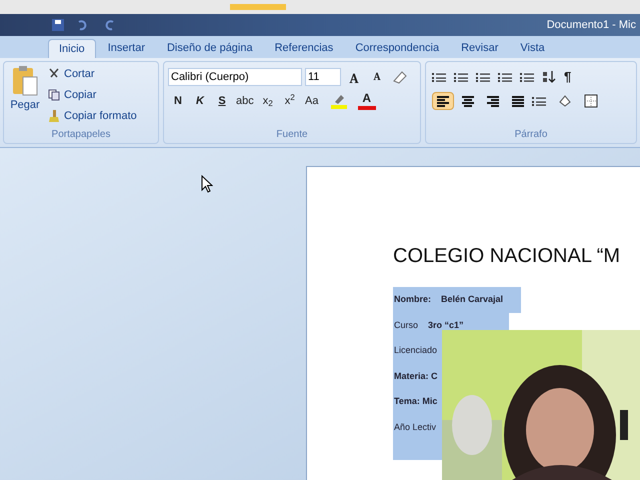 The width and height of the screenshot is (640, 480). I want to click on scissors-icon, so click(54, 74).